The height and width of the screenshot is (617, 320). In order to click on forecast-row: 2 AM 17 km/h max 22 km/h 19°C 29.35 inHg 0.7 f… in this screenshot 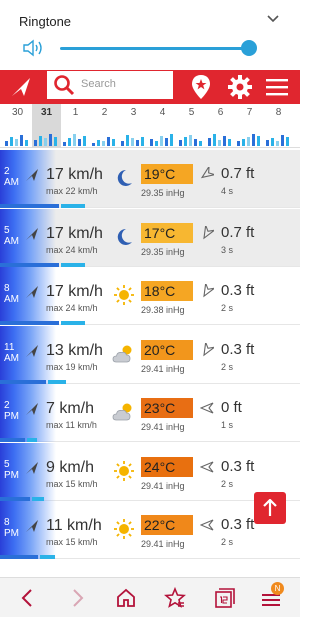, I will do `click(150, 179)`.